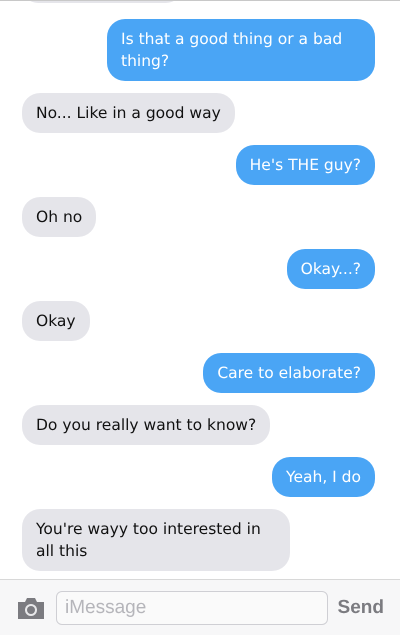 The width and height of the screenshot is (400, 635). What do you see at coordinates (156, 540) in the screenshot?
I see `message-bubble: You're wayy too interested in all this` at bounding box center [156, 540].